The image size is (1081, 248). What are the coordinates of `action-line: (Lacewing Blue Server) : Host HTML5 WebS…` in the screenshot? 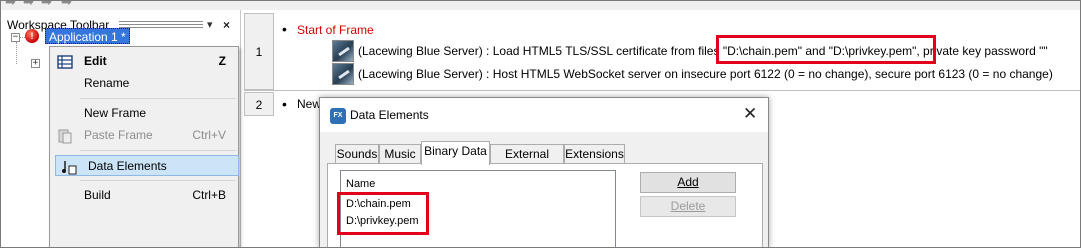 It's located at (705, 74).